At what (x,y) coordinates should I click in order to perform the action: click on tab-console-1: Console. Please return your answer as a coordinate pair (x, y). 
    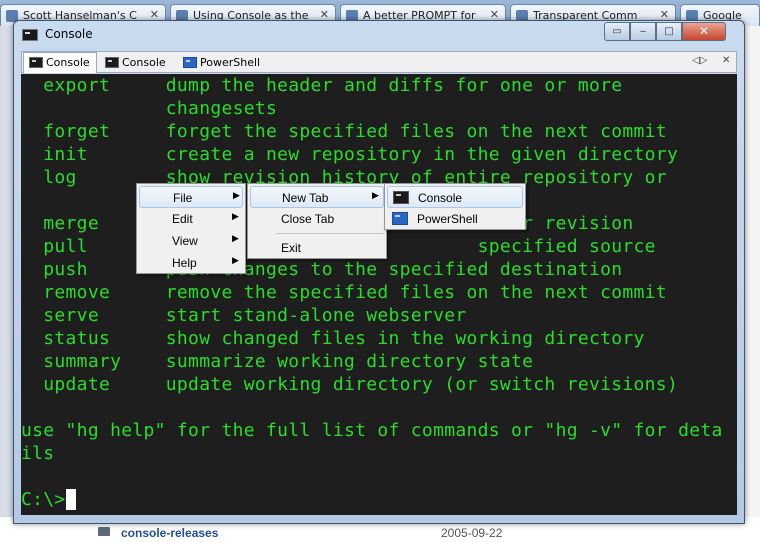
    Looking at the image, I should click on (60, 62).